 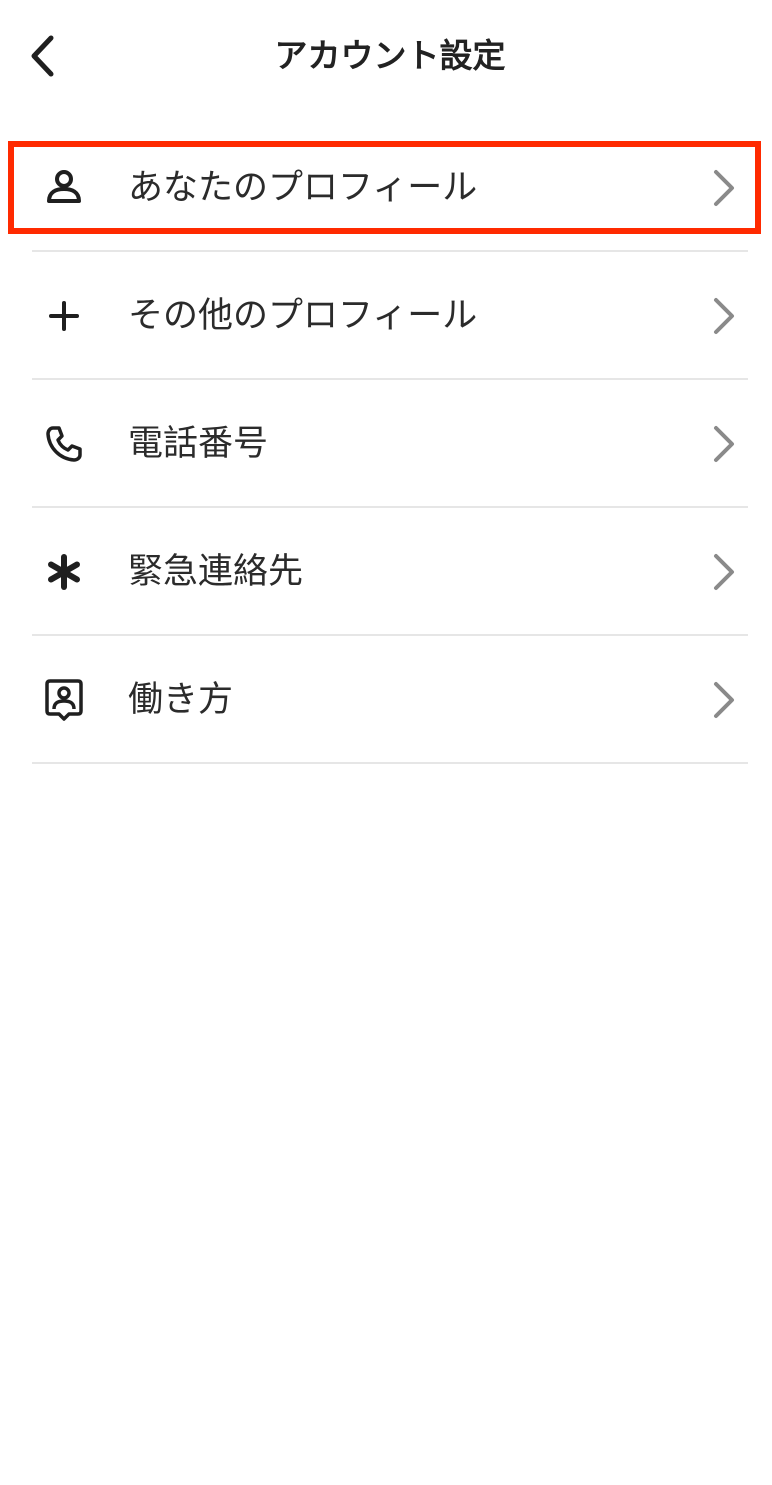 I want to click on plus-icon, so click(x=64, y=316).